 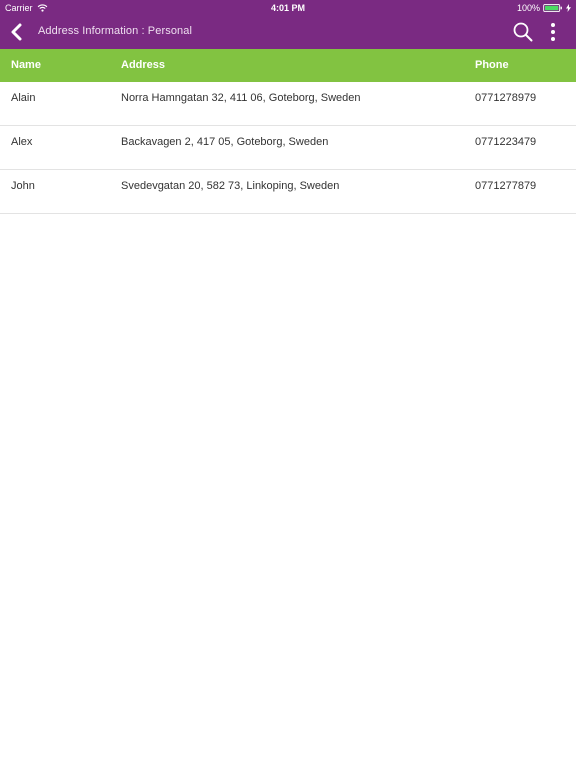 What do you see at coordinates (528, 8) in the screenshot?
I see `battery-percent: 100%` at bounding box center [528, 8].